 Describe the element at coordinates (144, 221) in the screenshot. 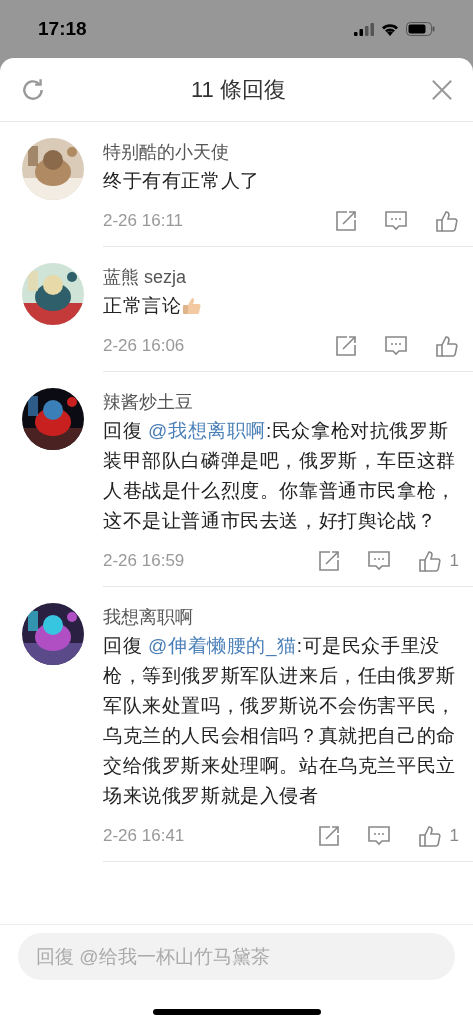

I see `timestamp: 2-26 16:11` at that location.